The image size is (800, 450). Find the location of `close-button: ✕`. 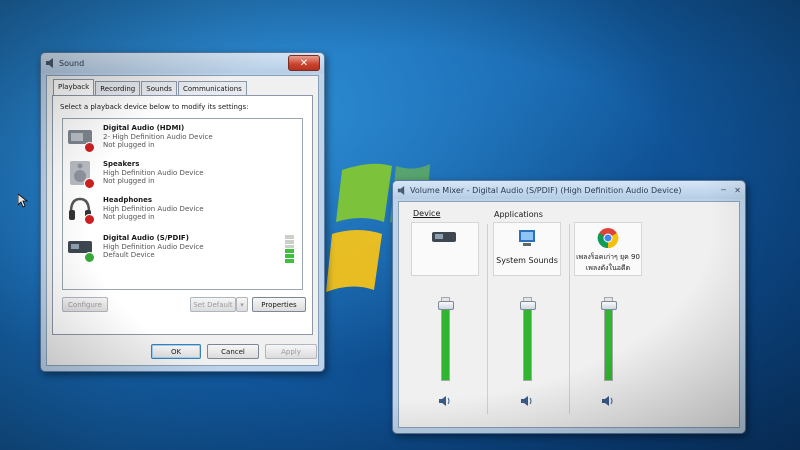

close-button: ✕ is located at coordinates (304, 63).